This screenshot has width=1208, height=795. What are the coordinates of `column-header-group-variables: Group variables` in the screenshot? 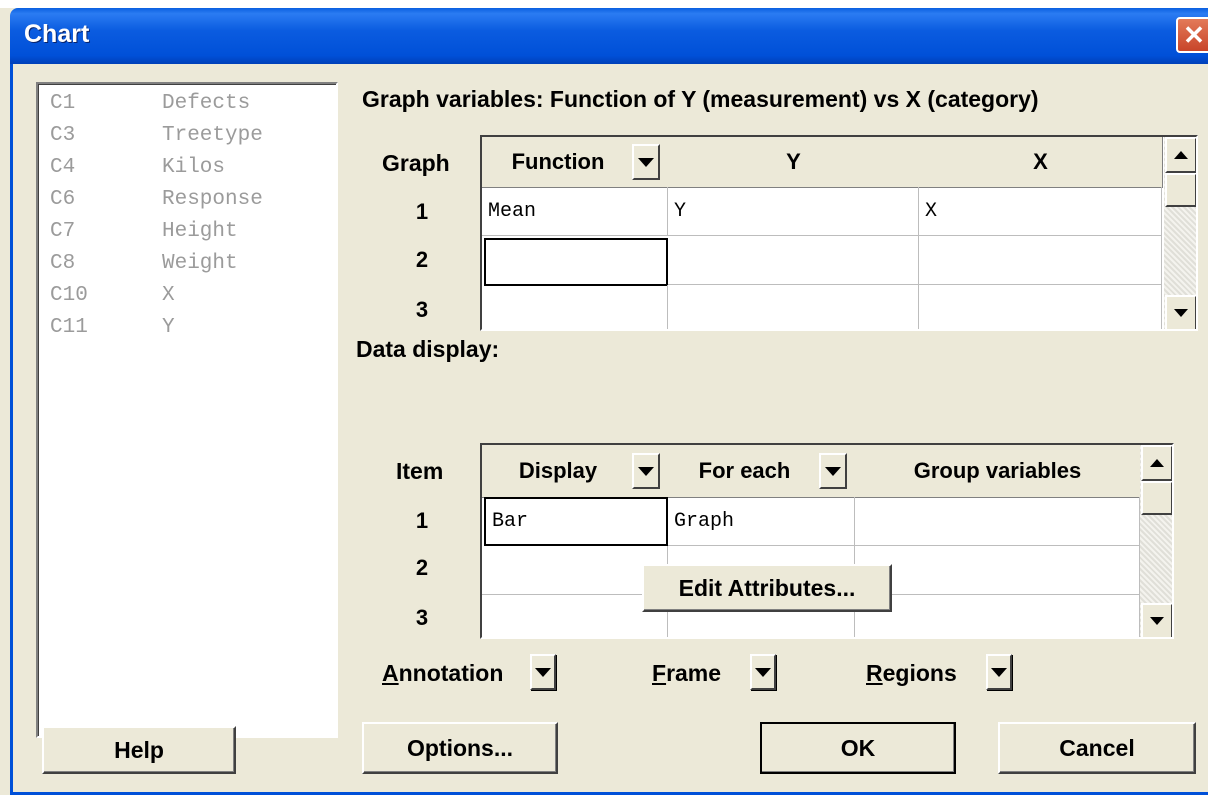 It's located at (998, 471).